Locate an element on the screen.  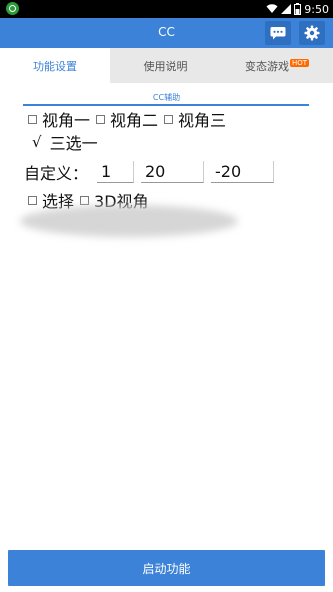
settings-button is located at coordinates (312, 33).